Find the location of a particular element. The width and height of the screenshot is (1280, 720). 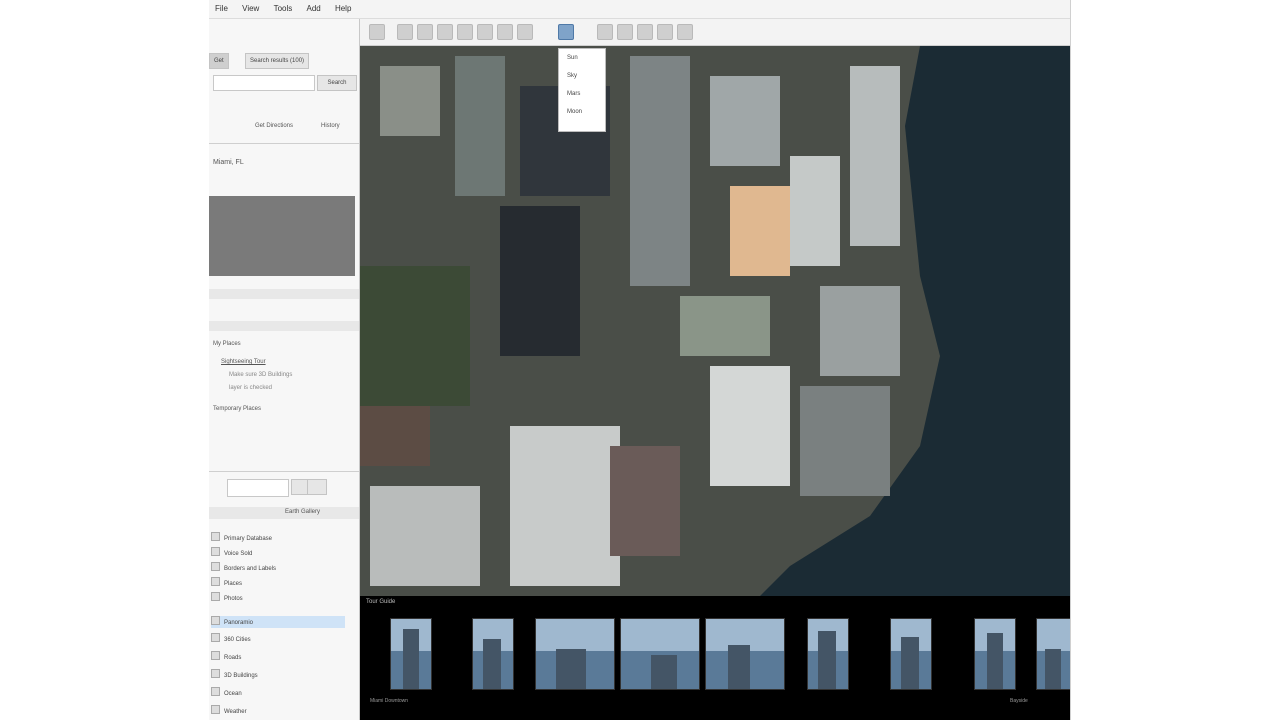

polygon-icon is located at coordinates (425, 32).